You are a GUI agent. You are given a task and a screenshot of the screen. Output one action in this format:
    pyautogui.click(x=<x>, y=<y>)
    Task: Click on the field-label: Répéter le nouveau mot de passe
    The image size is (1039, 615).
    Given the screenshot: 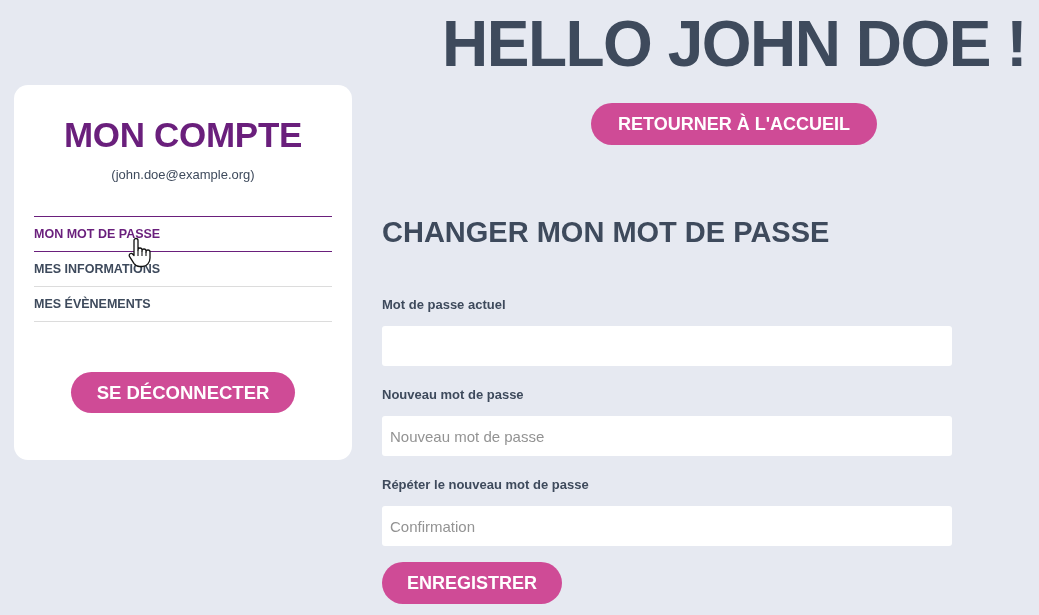 What is the action you would take?
    pyautogui.click(x=485, y=485)
    